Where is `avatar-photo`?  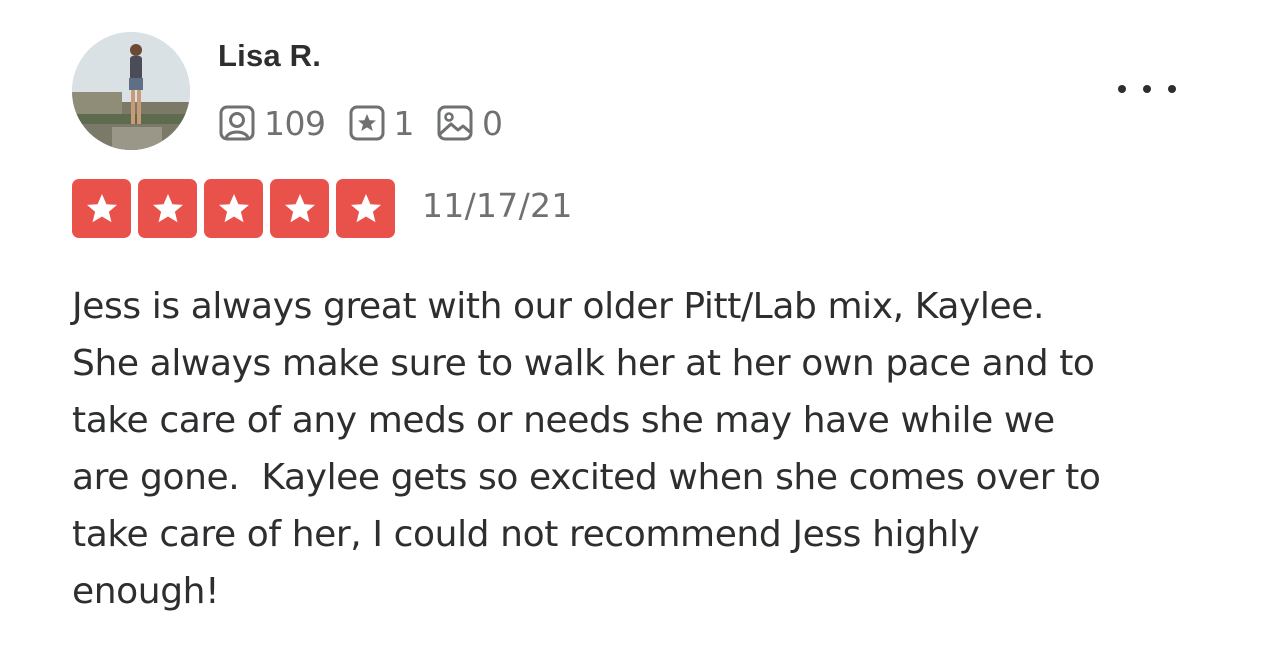
avatar-photo is located at coordinates (131, 91).